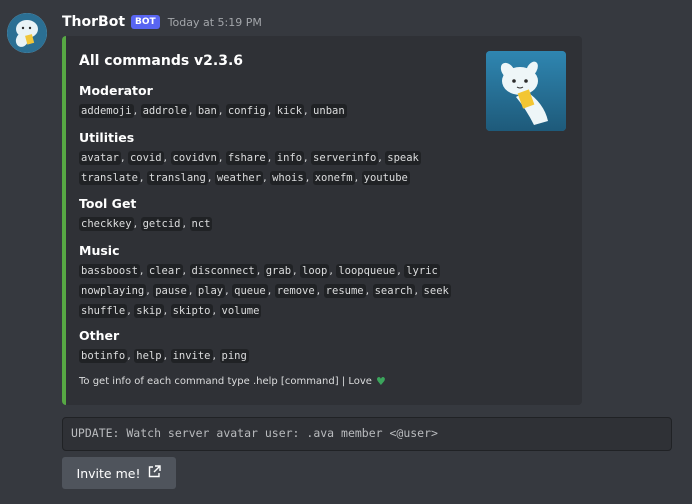 This screenshot has height=504, width=692. Describe the element at coordinates (333, 178) in the screenshot. I see `command-xonefm: xonefm` at that location.